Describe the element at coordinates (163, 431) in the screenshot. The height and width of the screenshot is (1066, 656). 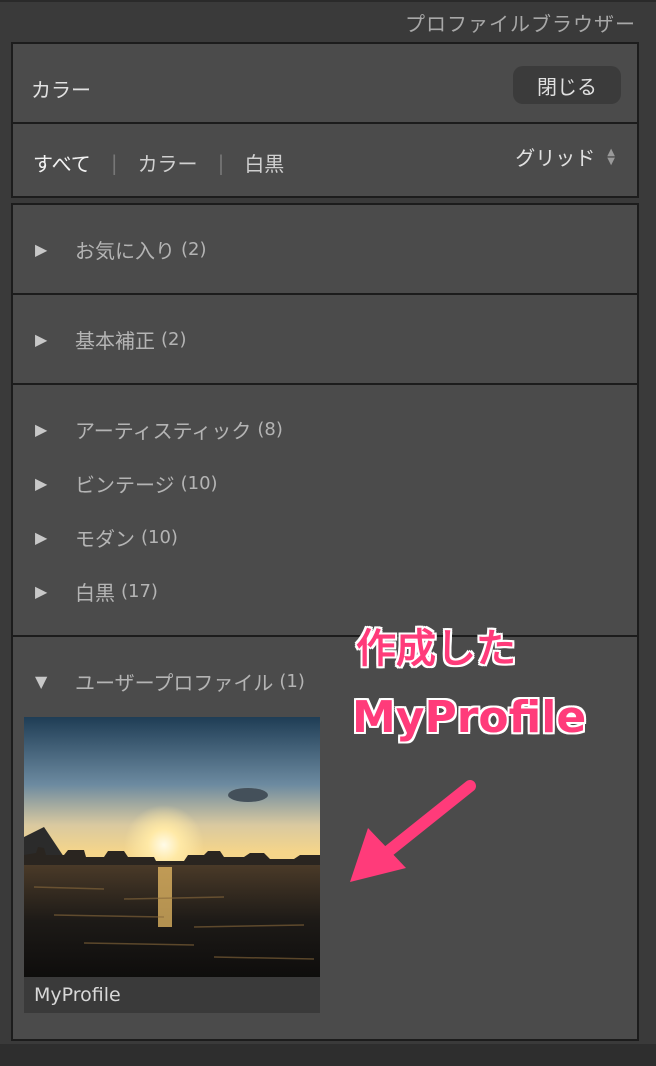
I see `group-label: アーティスティック` at that location.